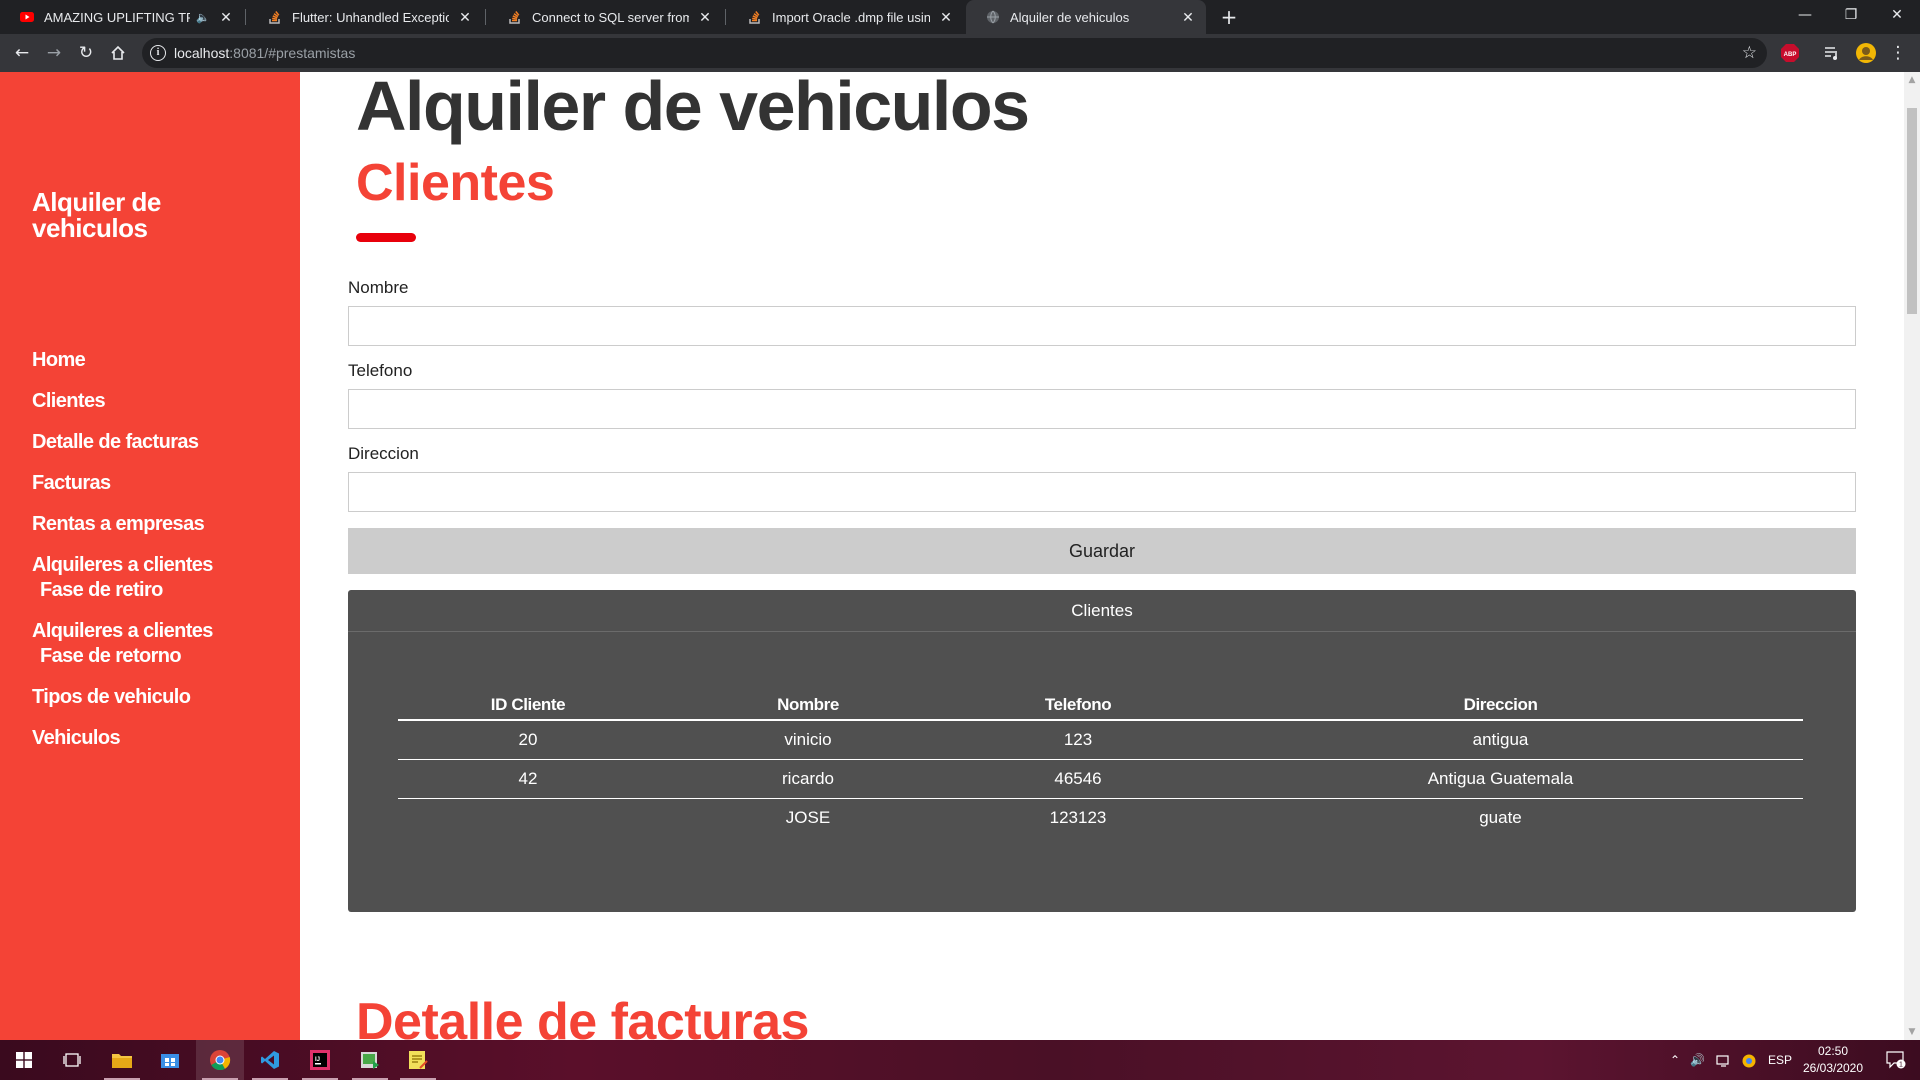 The height and width of the screenshot is (1080, 1920). I want to click on task-view-icon, so click(72, 1060).